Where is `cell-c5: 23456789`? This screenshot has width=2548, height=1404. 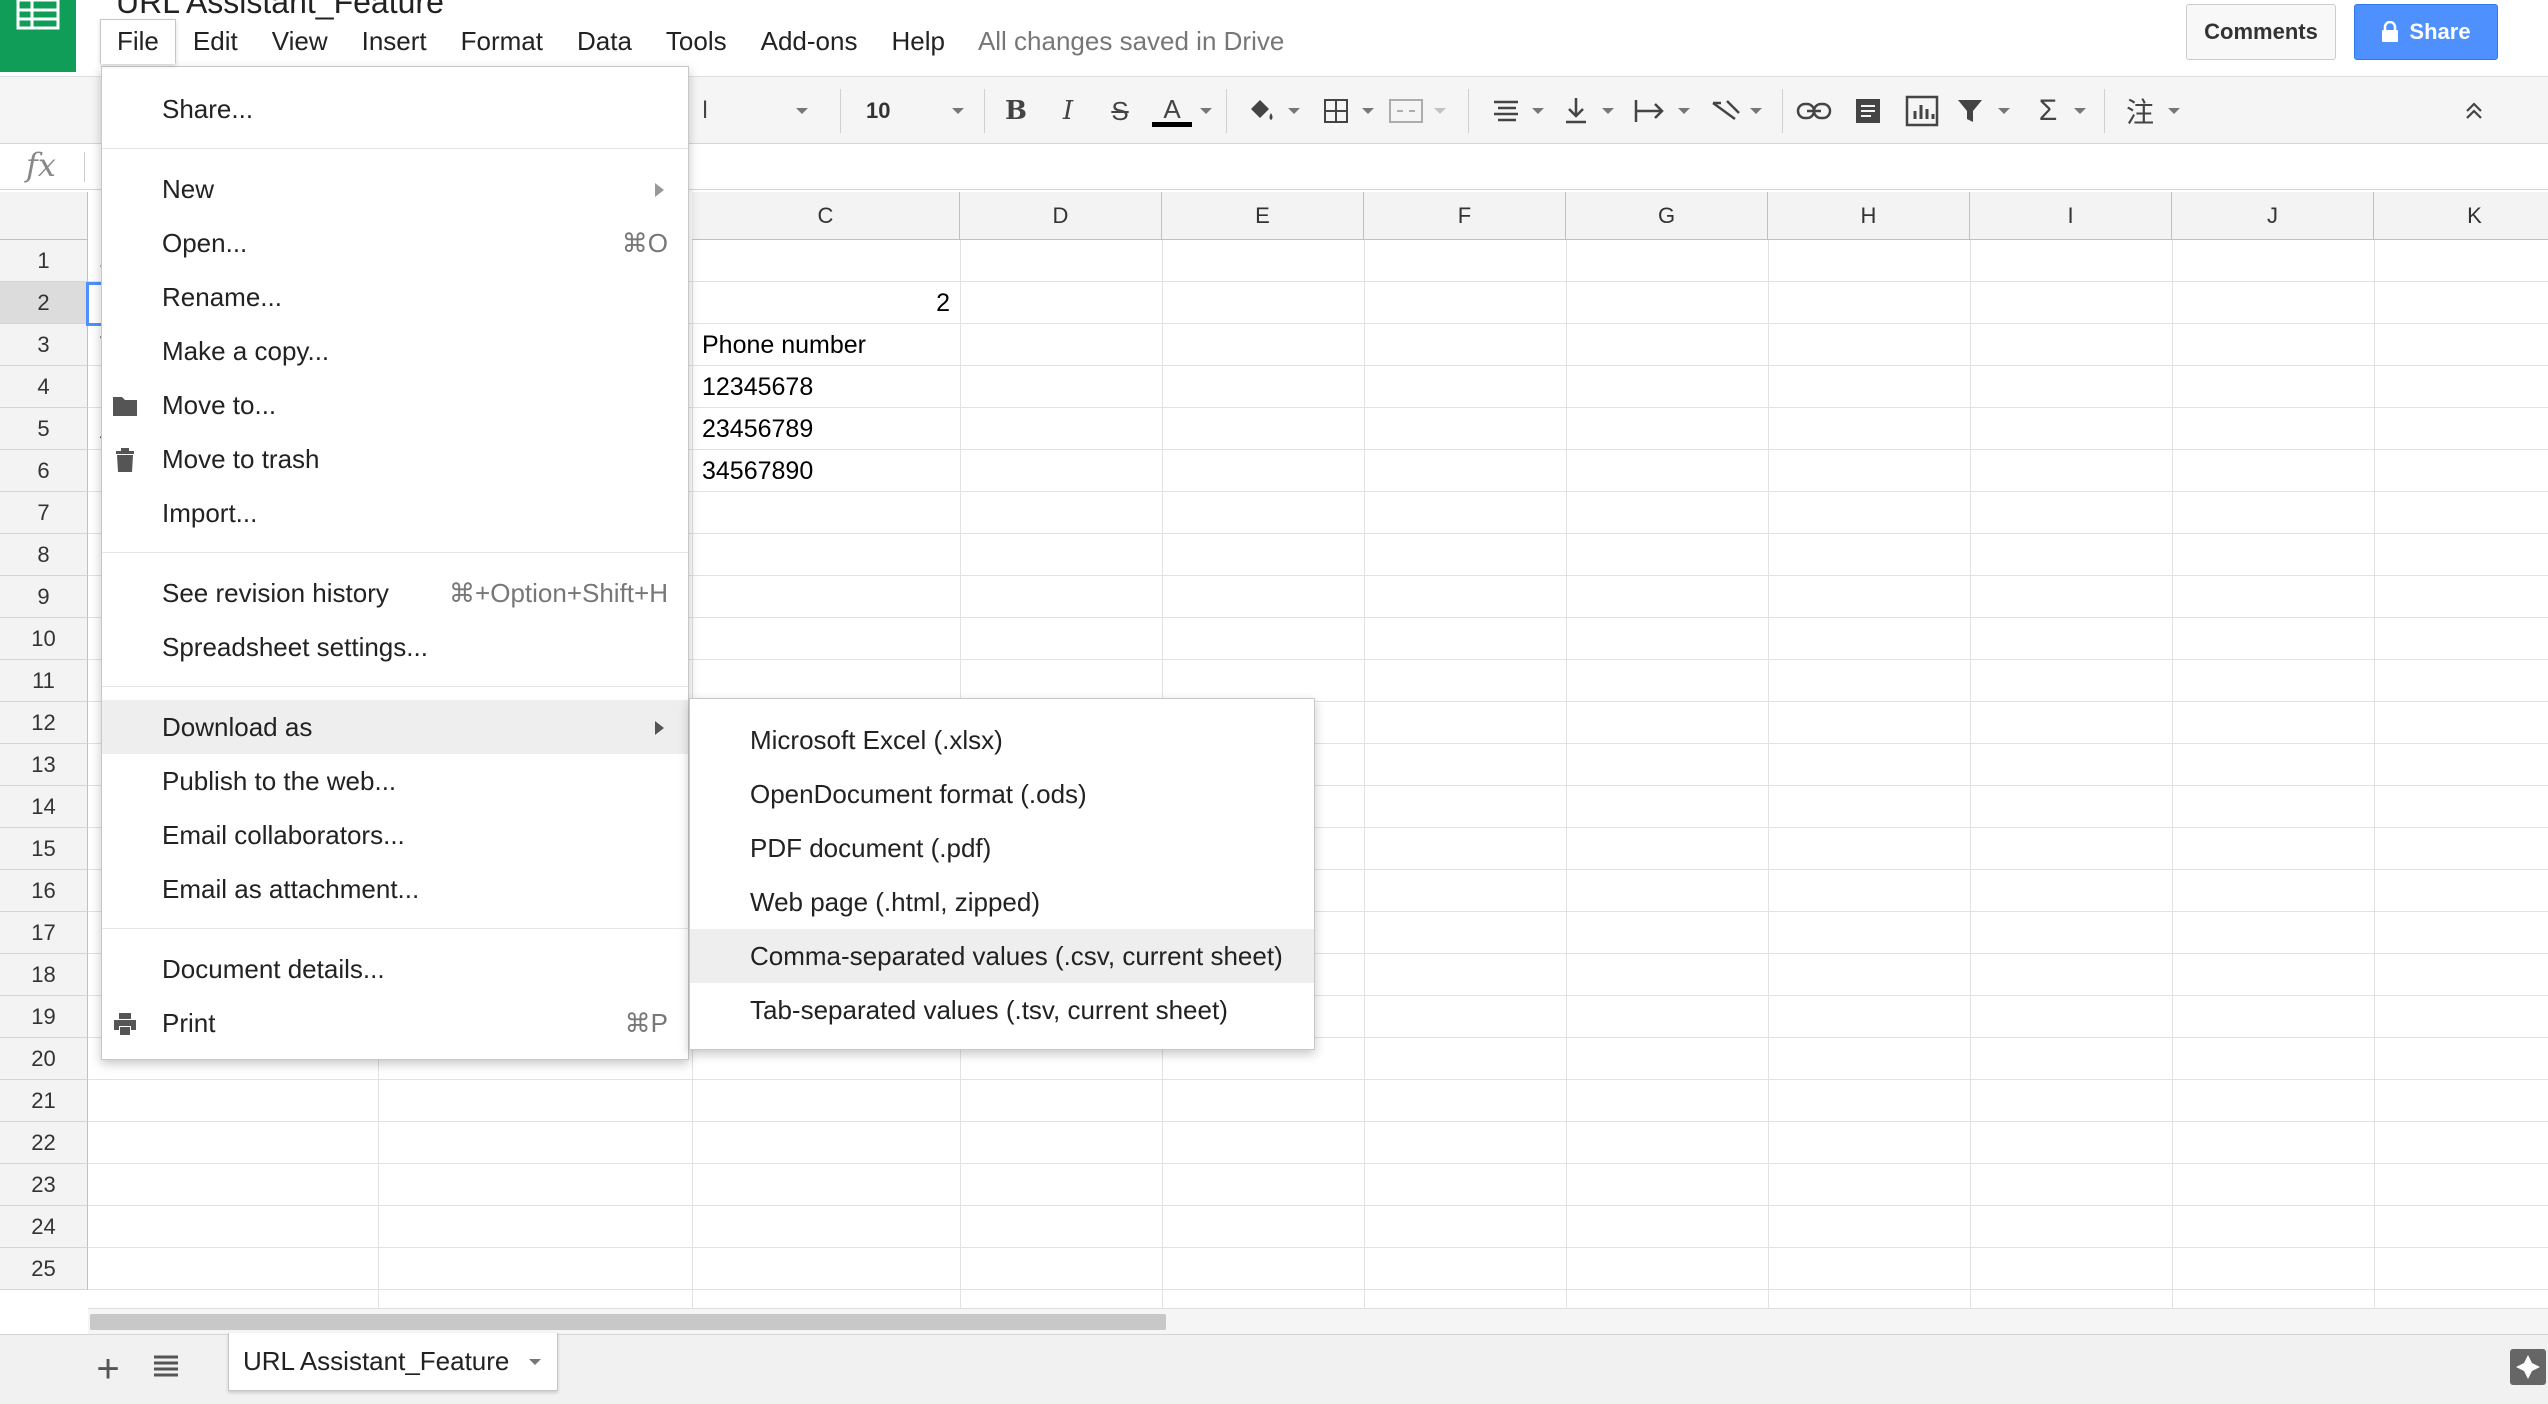 cell-c5: 23456789 is located at coordinates (827, 429).